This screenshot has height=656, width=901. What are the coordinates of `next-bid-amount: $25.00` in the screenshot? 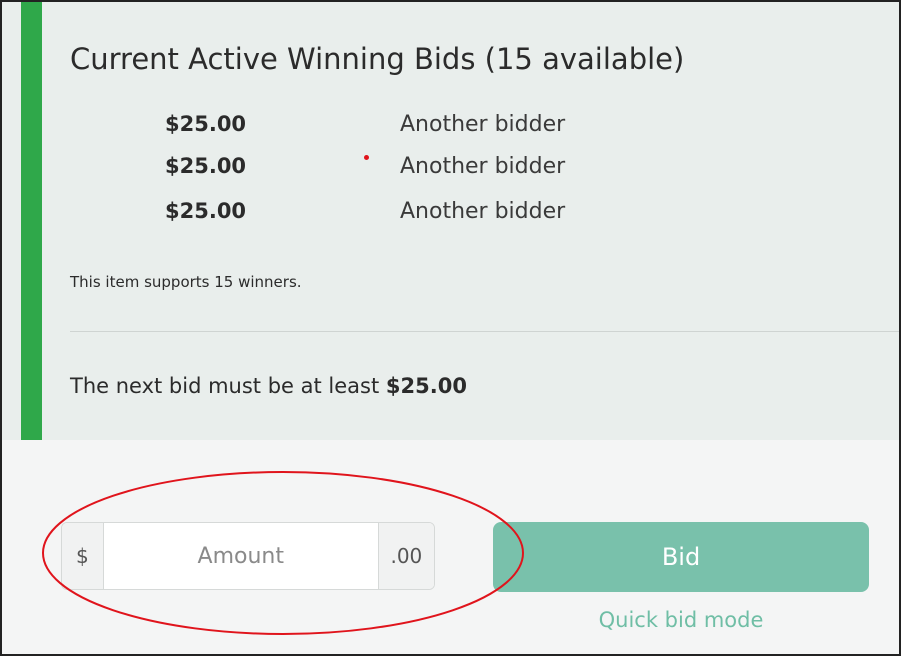 It's located at (426, 386).